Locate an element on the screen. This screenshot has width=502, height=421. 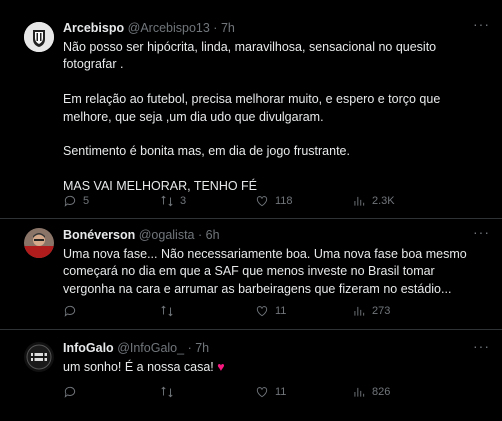
action-bar: 11 826 is located at coordinates (276, 393).